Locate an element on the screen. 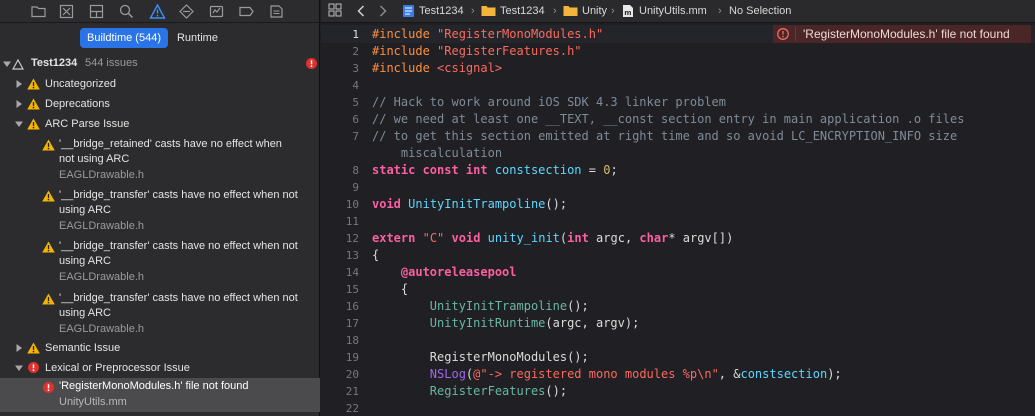 This screenshot has height=416, width=1035. line-number: 9 is located at coordinates (340, 187).